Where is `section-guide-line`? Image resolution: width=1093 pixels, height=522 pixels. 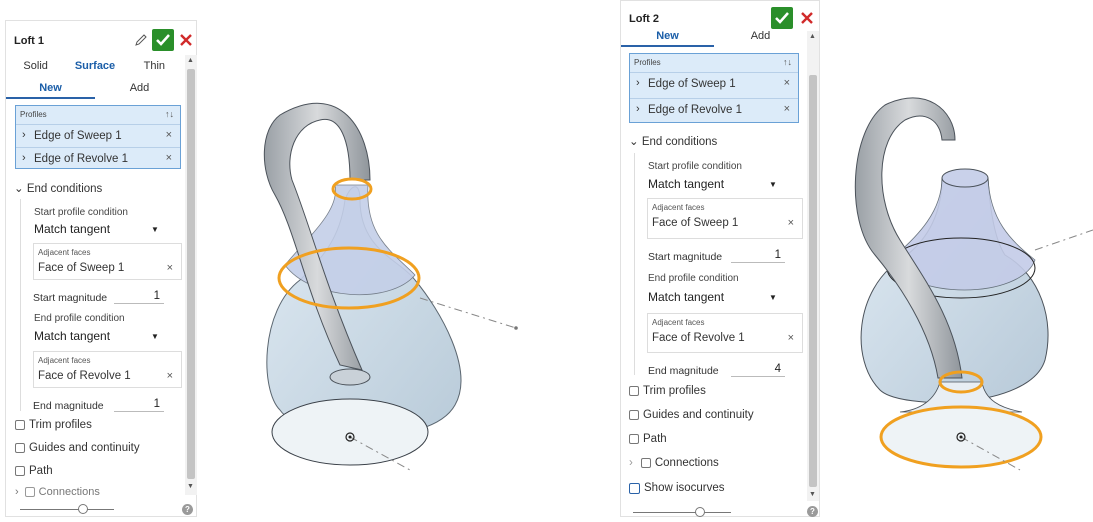
section-guide-line is located at coordinates (634, 264).